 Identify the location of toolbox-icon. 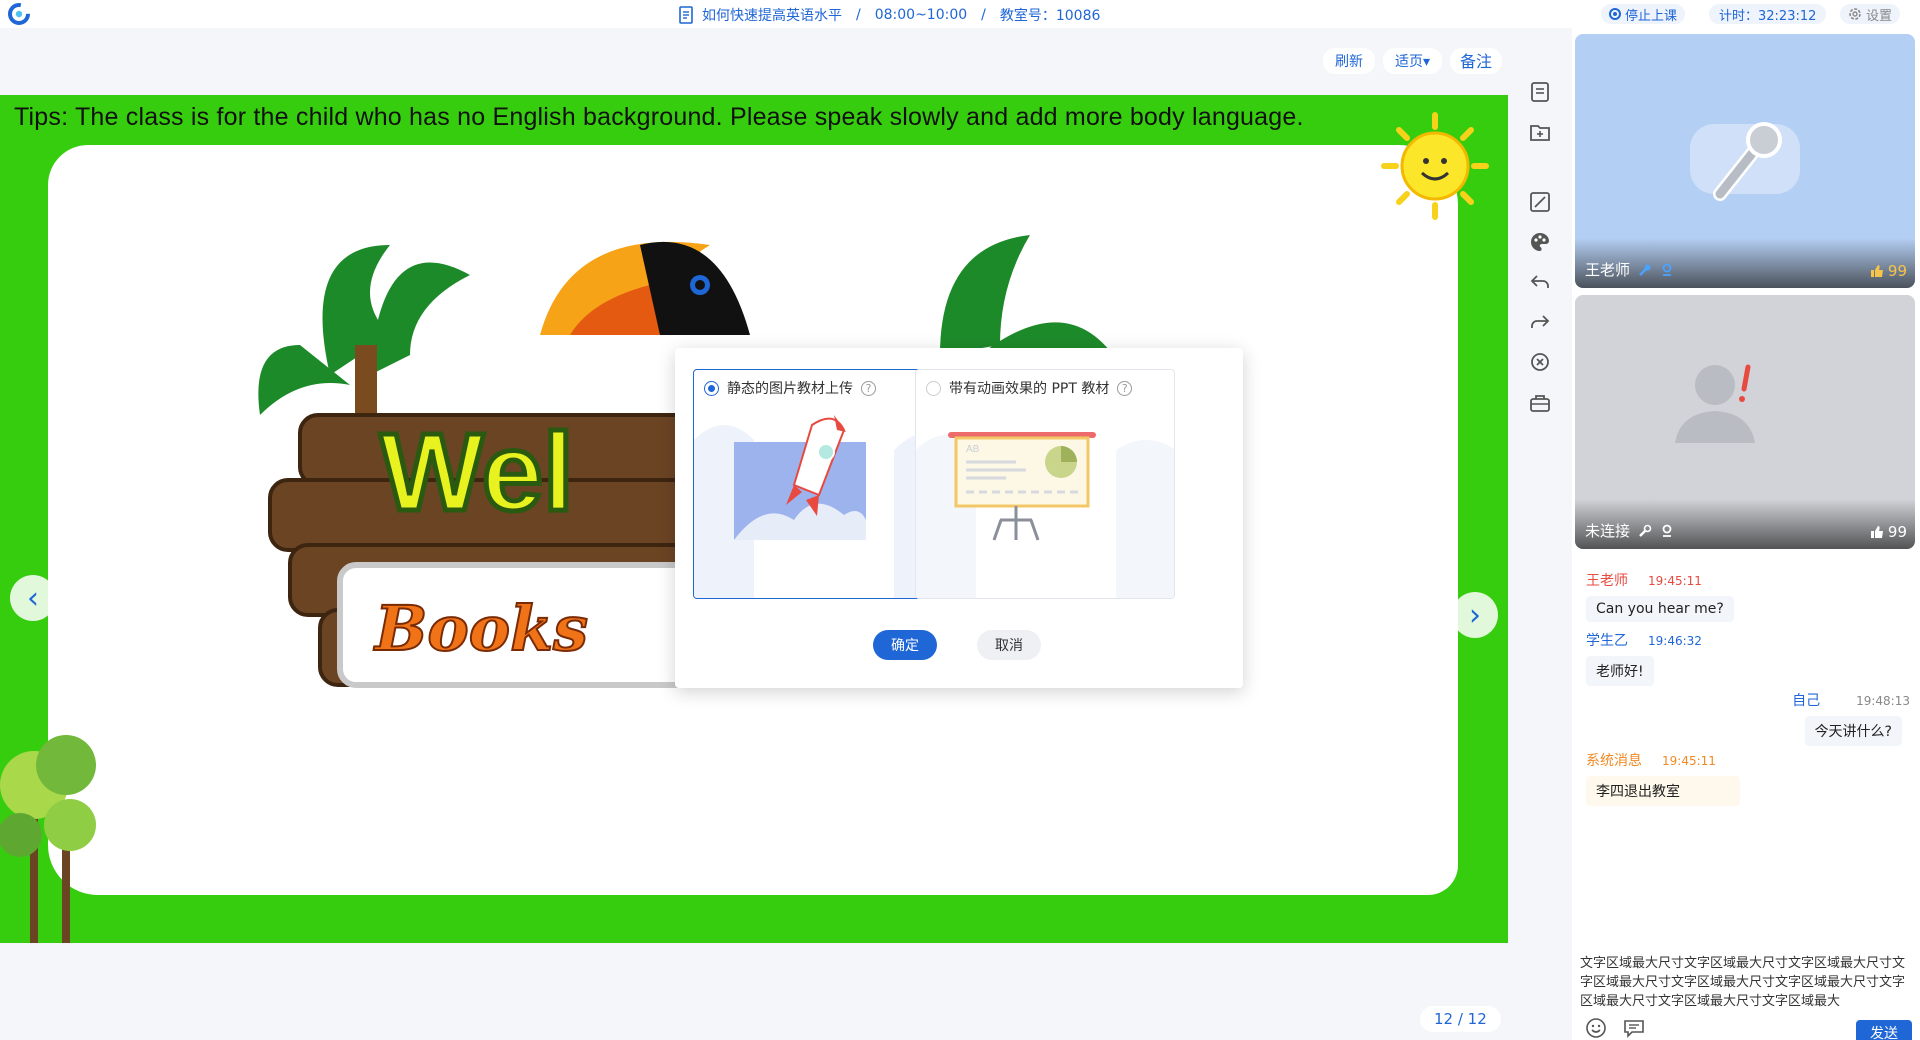
(1540, 403).